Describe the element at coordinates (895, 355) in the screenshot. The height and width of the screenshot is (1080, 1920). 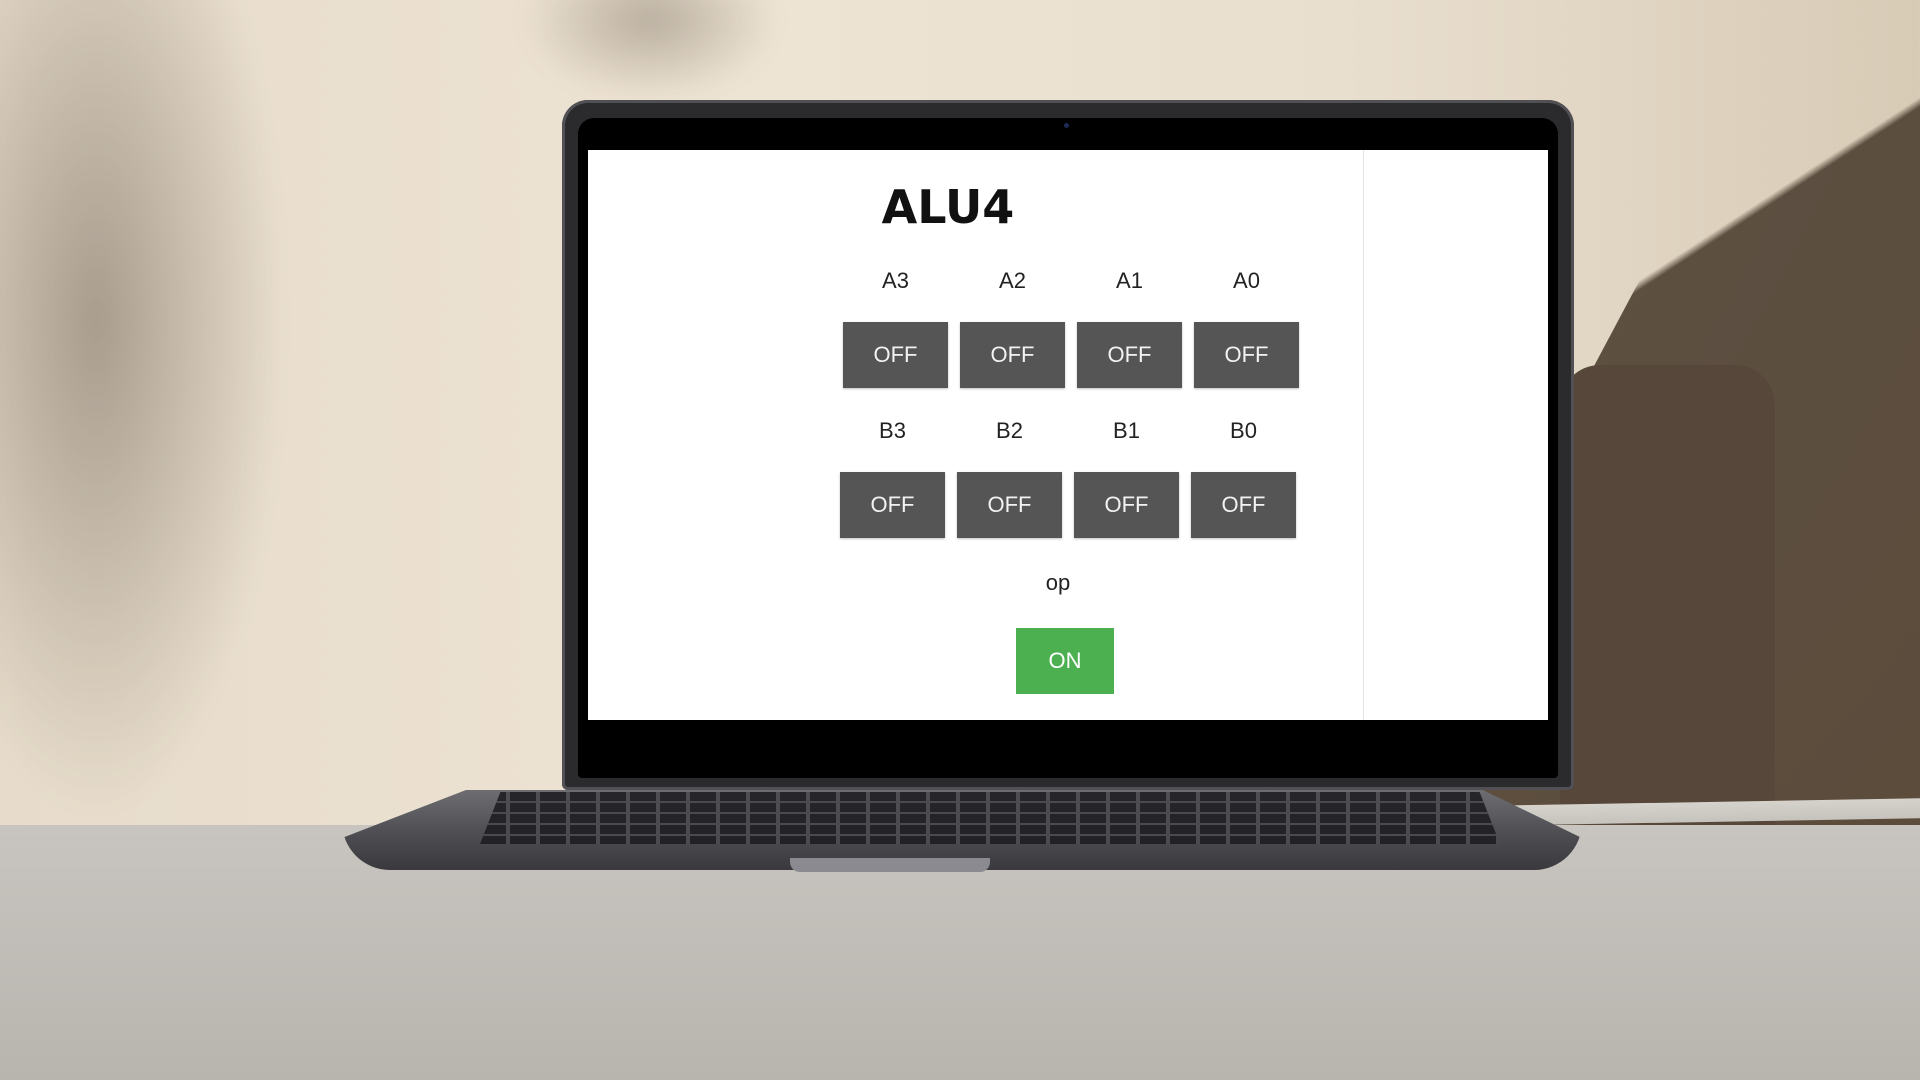
I see `toggle-a3-button: OFF` at that location.